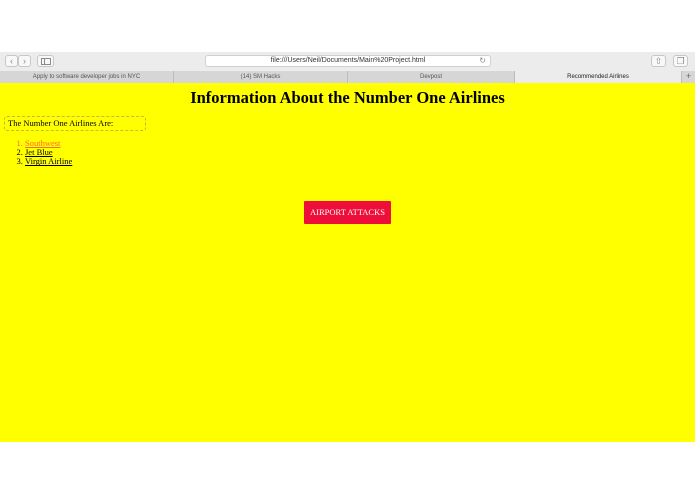 The image size is (695, 494). Describe the element at coordinates (688, 77) in the screenshot. I see `new-tab-button: +` at that location.